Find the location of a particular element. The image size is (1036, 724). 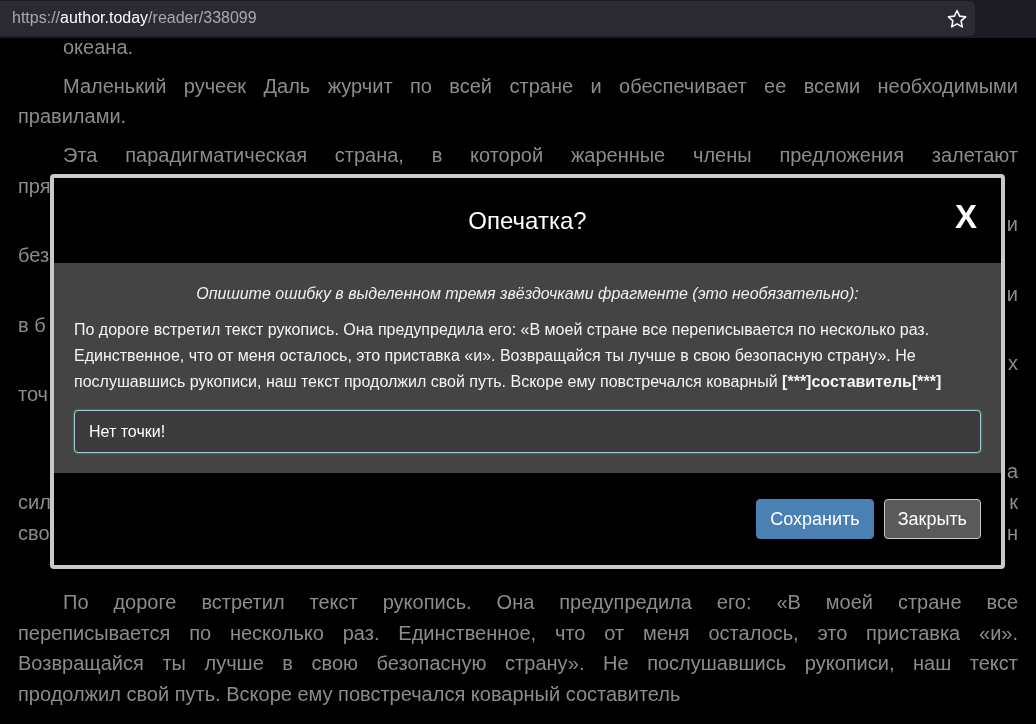

article-text: в б is located at coordinates (32, 325).